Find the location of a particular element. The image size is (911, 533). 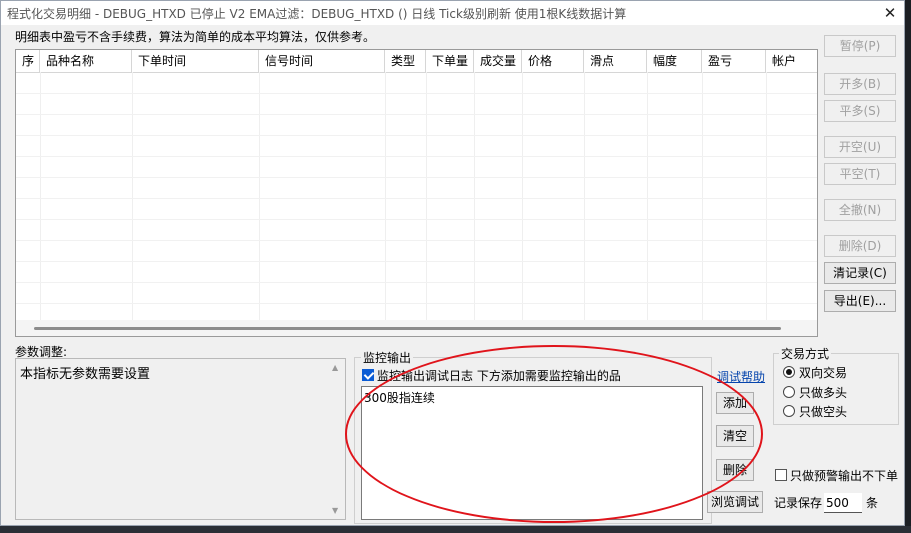

clear-button: 清空 is located at coordinates (735, 436).